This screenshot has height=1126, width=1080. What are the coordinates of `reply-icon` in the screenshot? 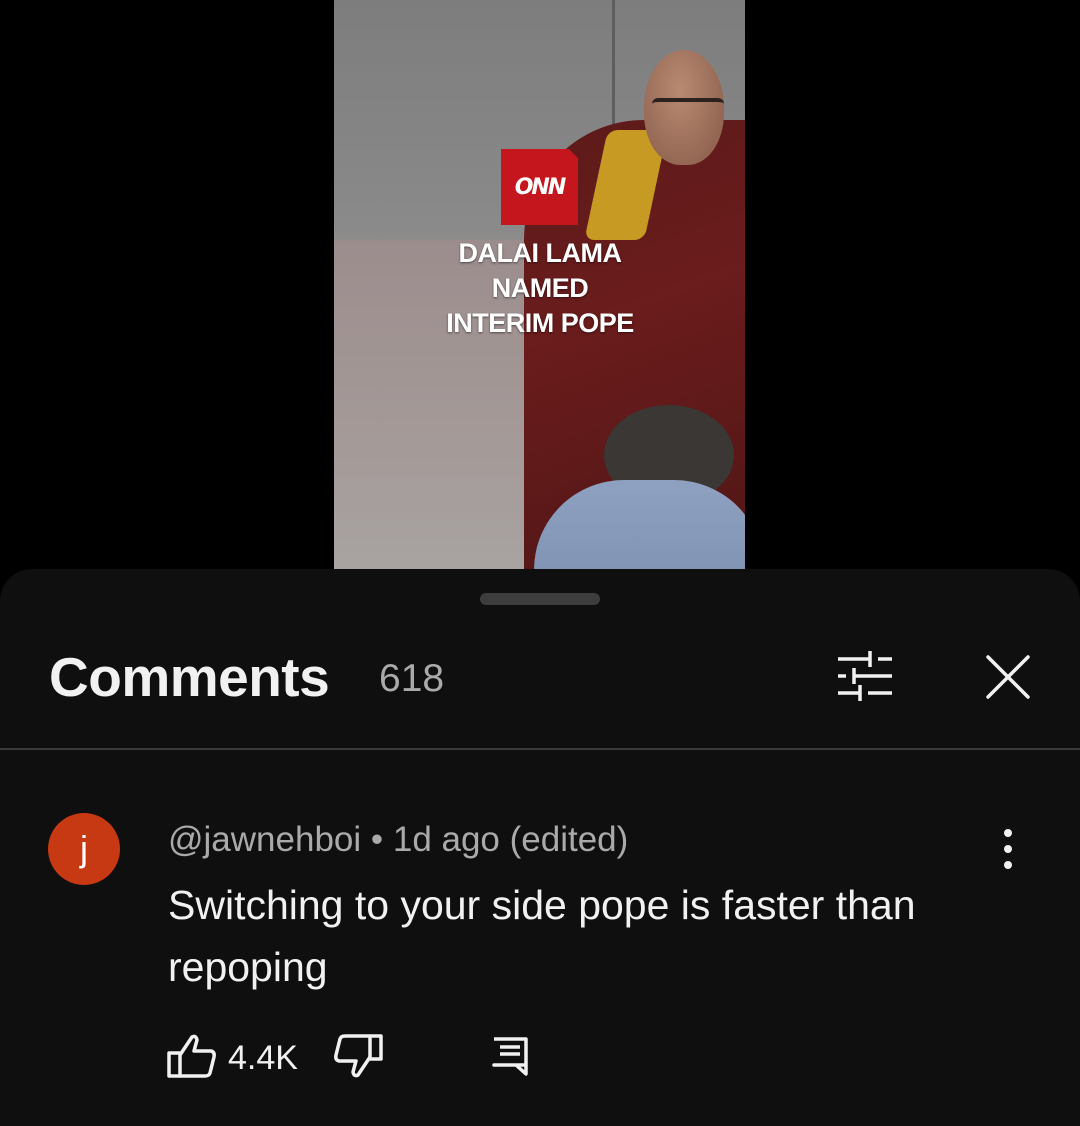 It's located at (510, 1056).